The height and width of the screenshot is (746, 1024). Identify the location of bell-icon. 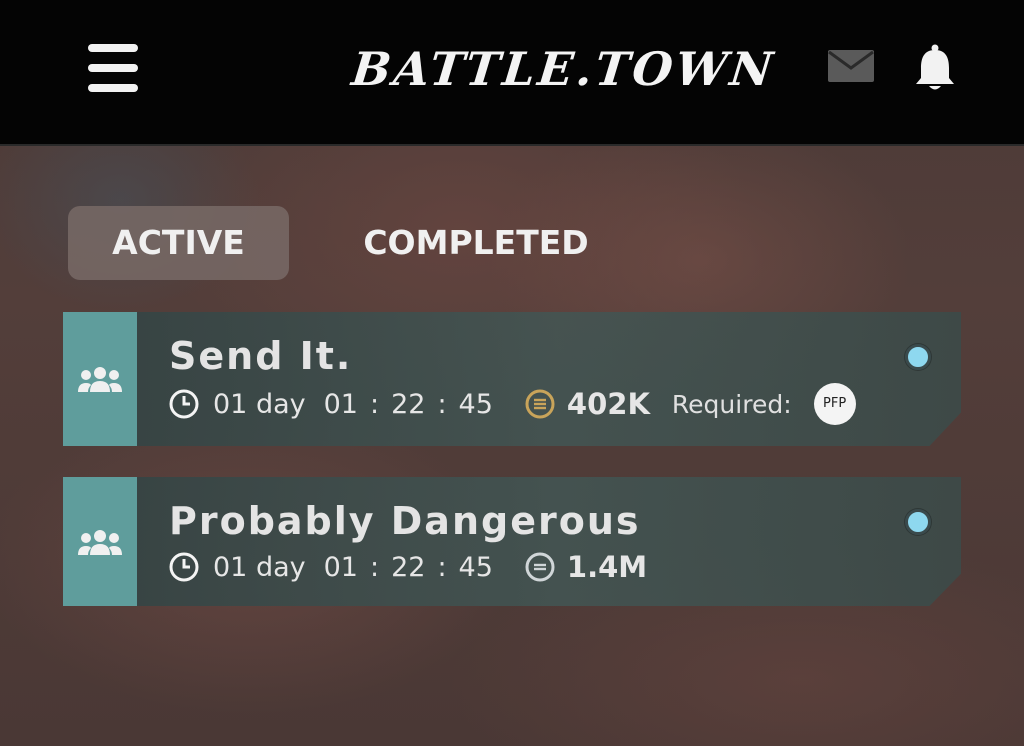
(935, 68).